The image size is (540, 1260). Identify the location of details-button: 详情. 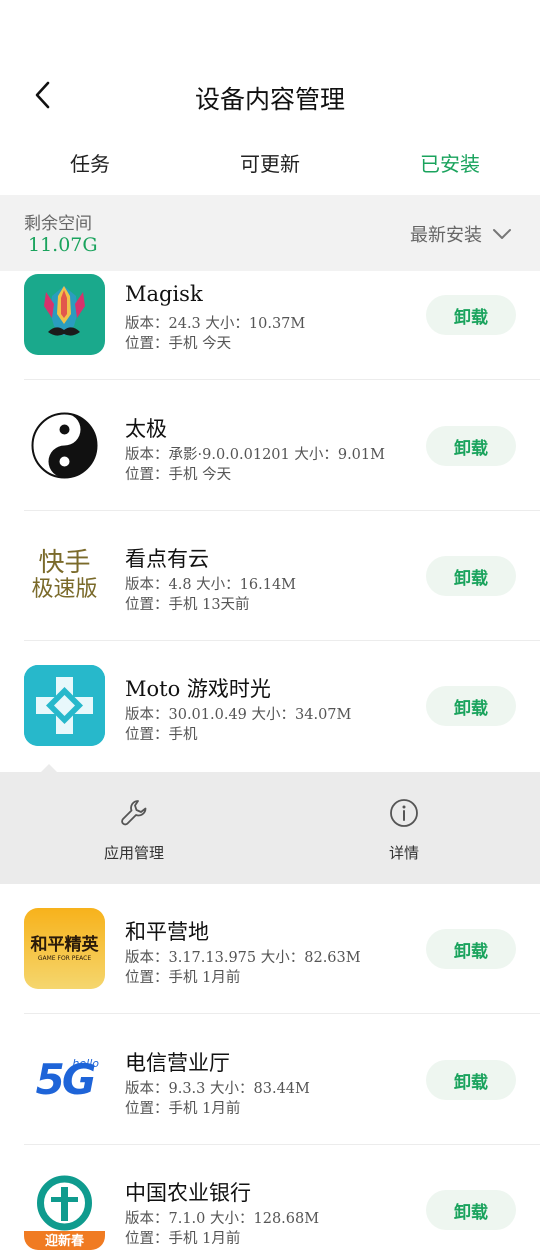
(404, 830).